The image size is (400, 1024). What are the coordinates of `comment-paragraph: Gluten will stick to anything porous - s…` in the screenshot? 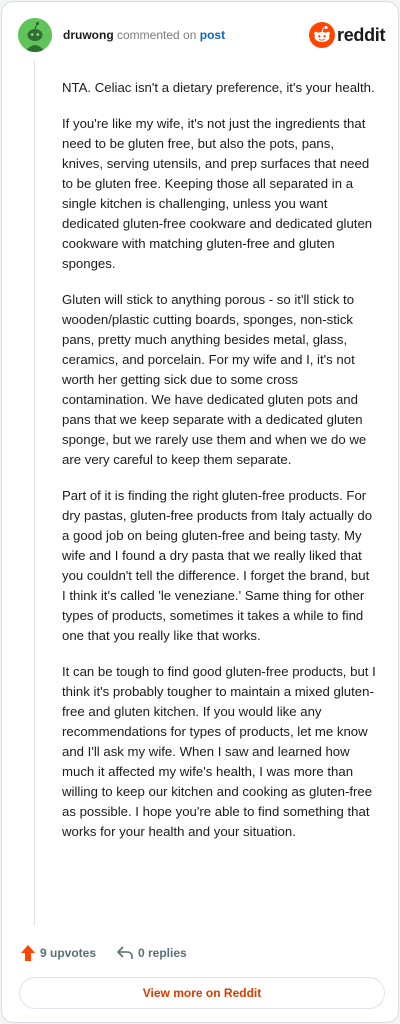 It's located at (214, 379).